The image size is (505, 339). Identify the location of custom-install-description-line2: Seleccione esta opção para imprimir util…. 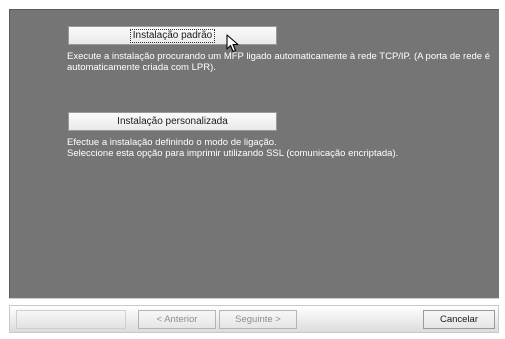
(233, 153).